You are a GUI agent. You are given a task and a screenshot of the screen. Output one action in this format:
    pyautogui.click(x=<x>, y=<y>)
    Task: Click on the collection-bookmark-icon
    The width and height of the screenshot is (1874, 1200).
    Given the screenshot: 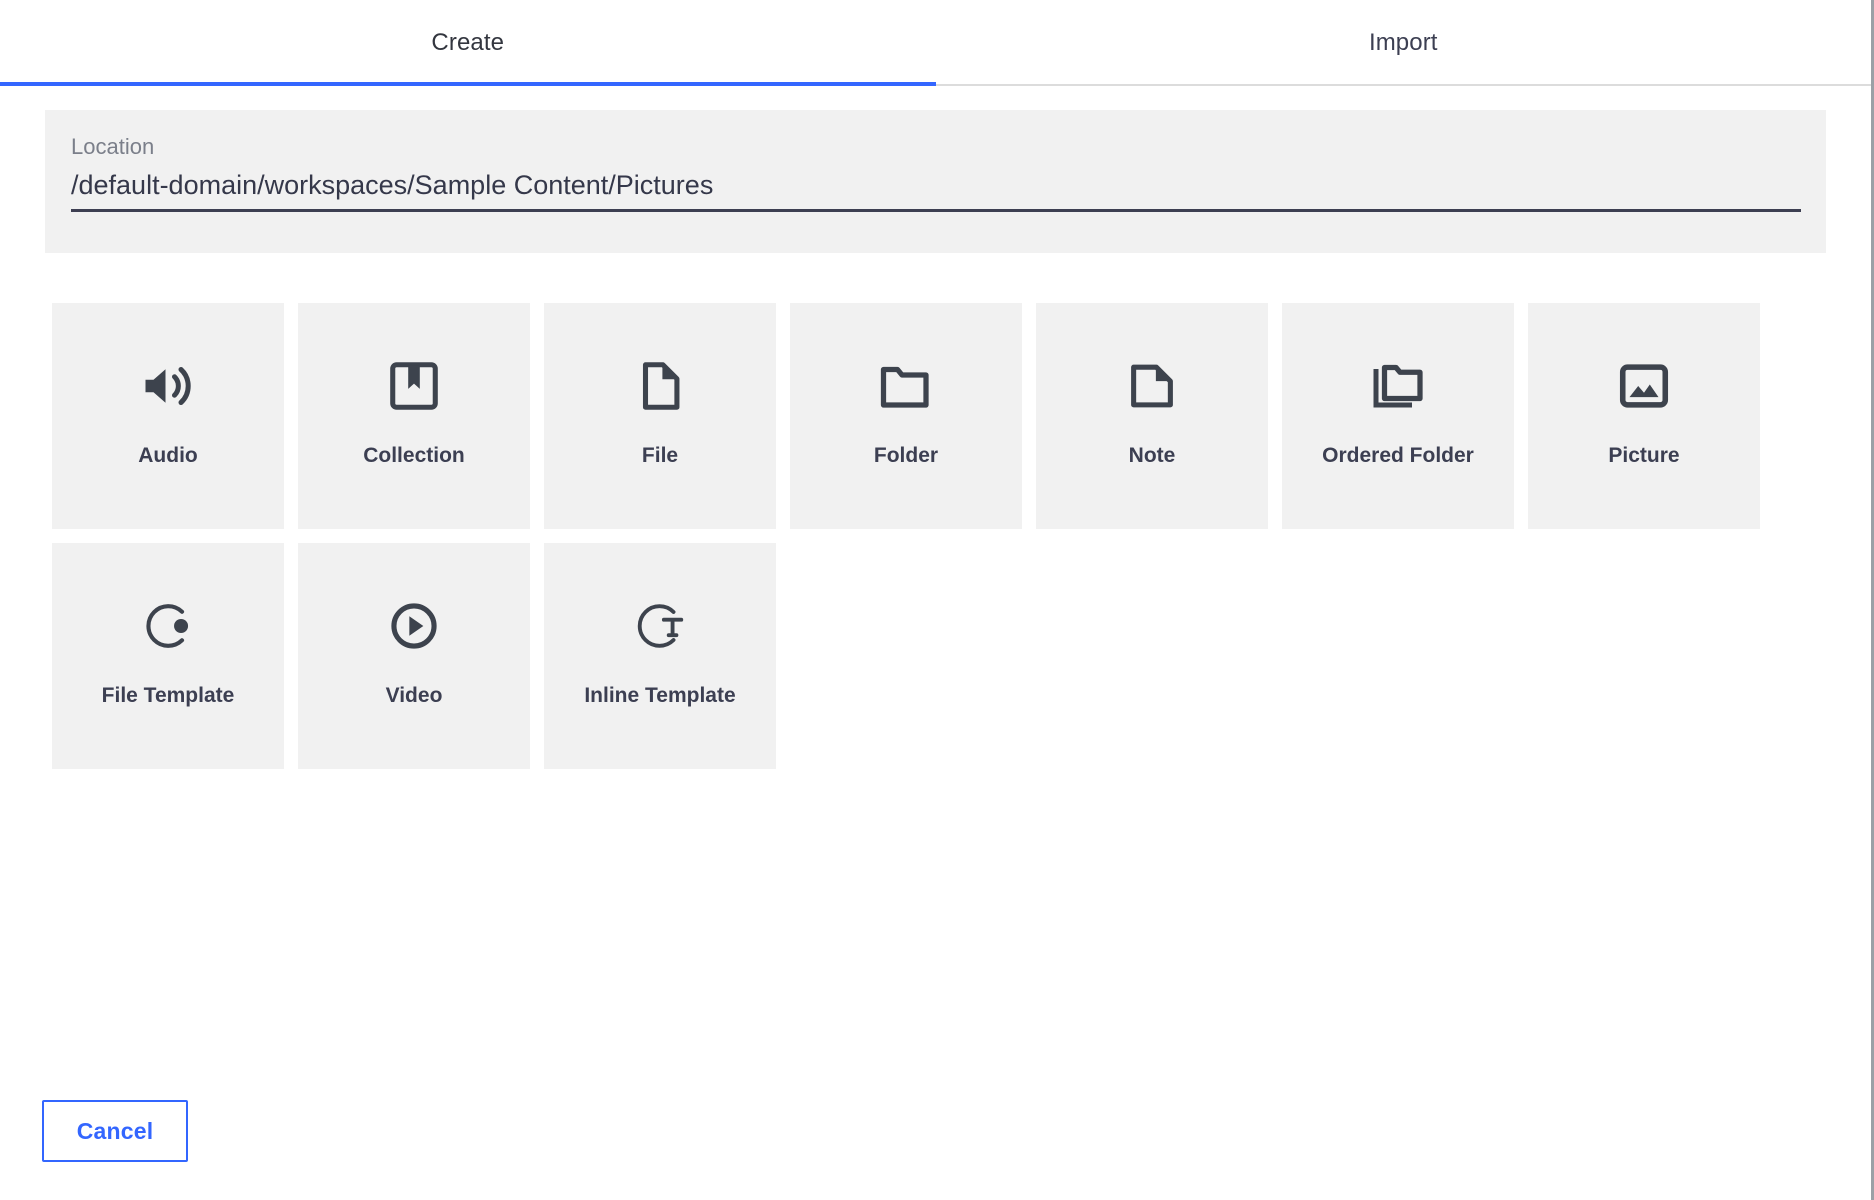 What is the action you would take?
    pyautogui.click(x=414, y=386)
    